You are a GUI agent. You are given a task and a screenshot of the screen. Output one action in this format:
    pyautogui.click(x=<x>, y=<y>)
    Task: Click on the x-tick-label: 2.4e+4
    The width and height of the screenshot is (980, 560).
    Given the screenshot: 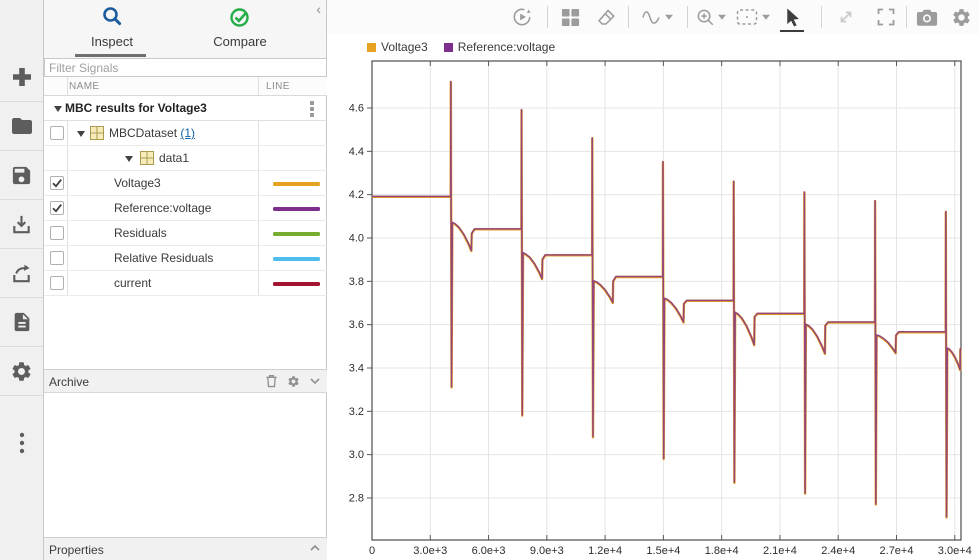 What is the action you would take?
    pyautogui.click(x=838, y=551)
    